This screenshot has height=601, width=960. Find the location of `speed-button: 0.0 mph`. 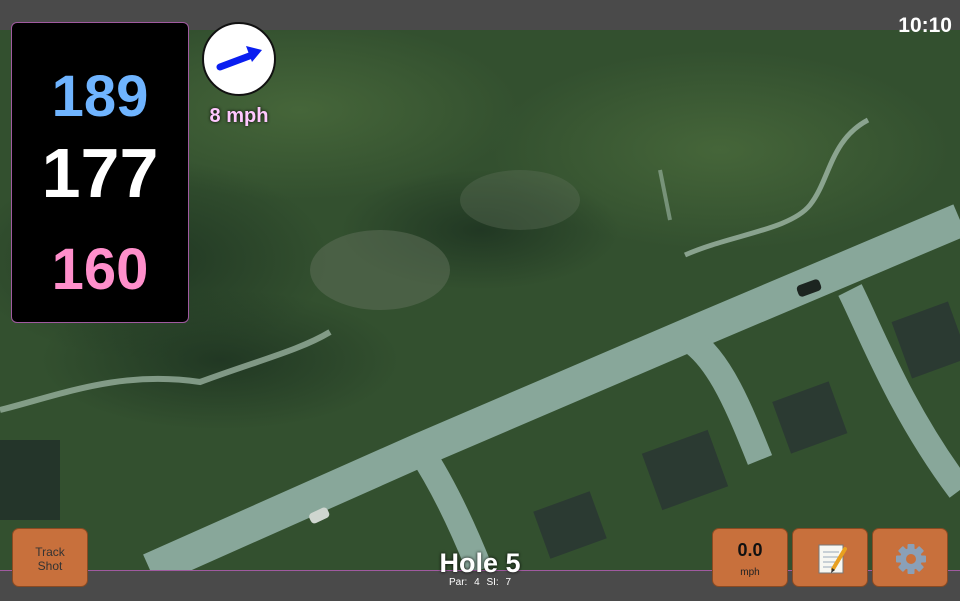

speed-button: 0.0 mph is located at coordinates (750, 557).